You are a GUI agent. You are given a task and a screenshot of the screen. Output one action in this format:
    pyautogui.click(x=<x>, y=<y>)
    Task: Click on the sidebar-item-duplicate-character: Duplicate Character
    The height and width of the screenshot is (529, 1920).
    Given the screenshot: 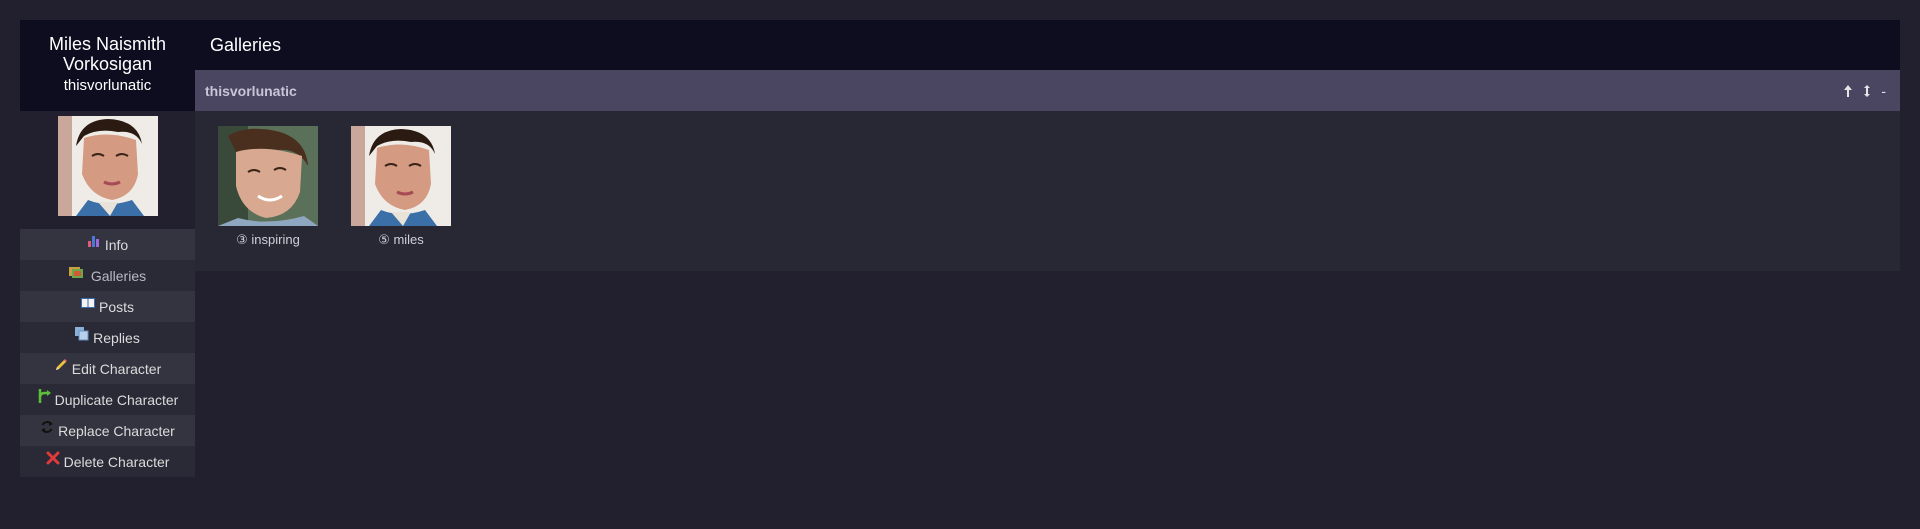 What is the action you would take?
    pyautogui.click(x=107, y=399)
    